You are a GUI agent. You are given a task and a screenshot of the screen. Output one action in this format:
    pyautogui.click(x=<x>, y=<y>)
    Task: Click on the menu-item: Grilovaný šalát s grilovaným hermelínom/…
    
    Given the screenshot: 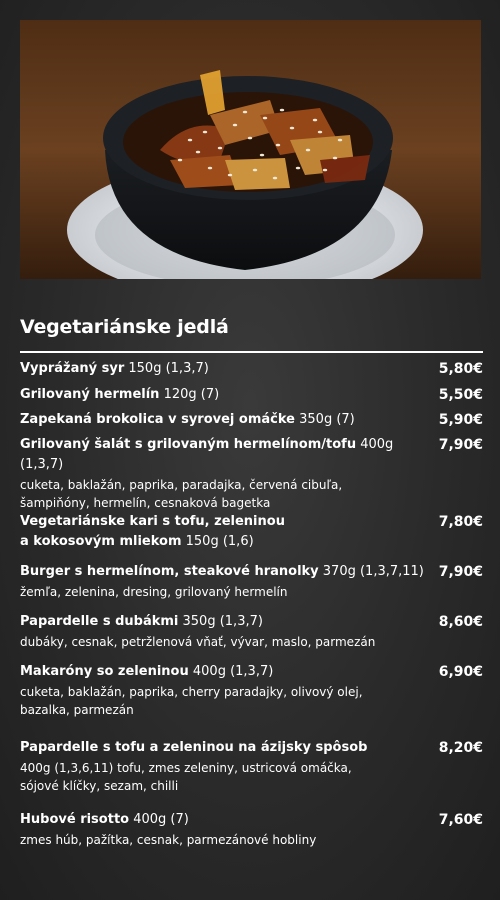 What is the action you would take?
    pyautogui.click(x=251, y=473)
    